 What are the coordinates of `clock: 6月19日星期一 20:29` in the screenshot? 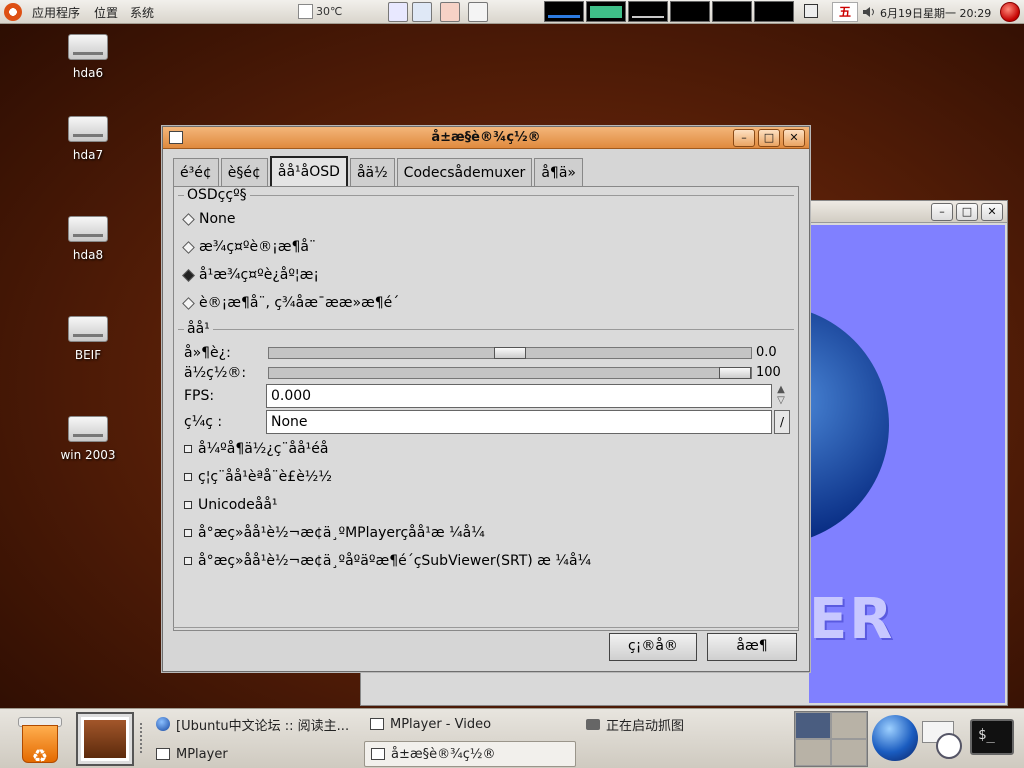 It's located at (935, 13).